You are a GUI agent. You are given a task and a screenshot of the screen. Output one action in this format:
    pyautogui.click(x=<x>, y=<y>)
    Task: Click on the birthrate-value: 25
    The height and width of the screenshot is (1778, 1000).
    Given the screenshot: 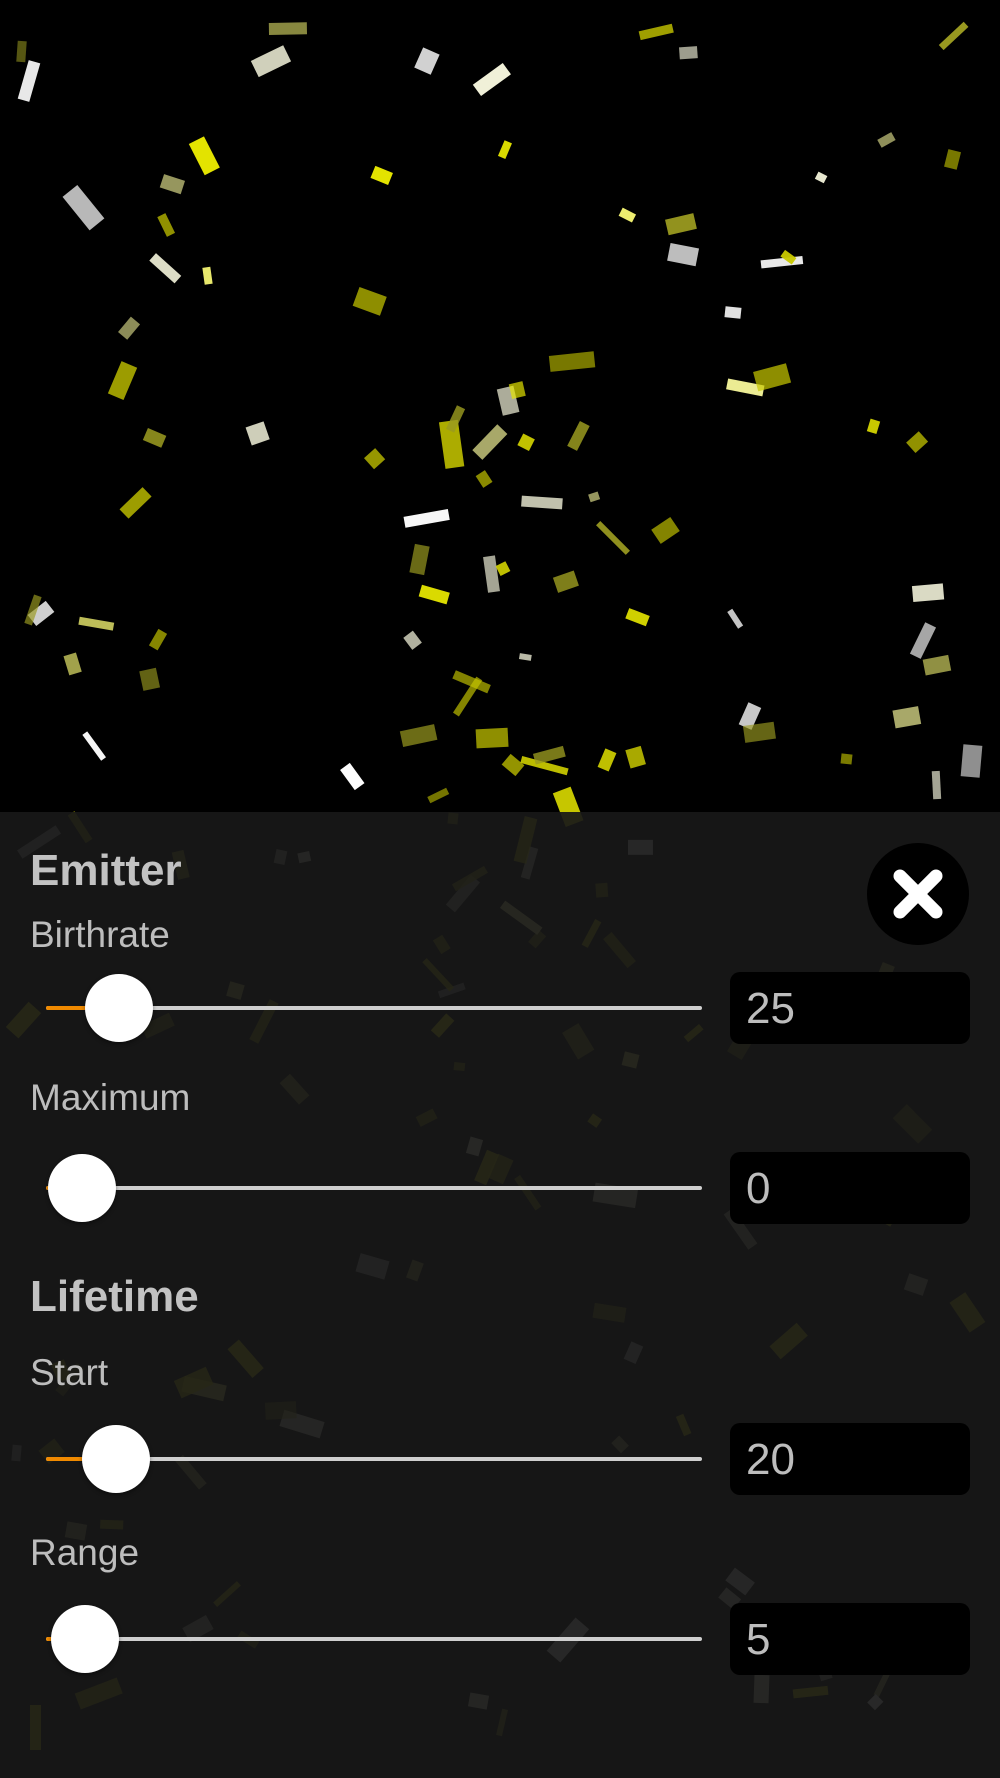 What is the action you would take?
    pyautogui.click(x=770, y=1008)
    